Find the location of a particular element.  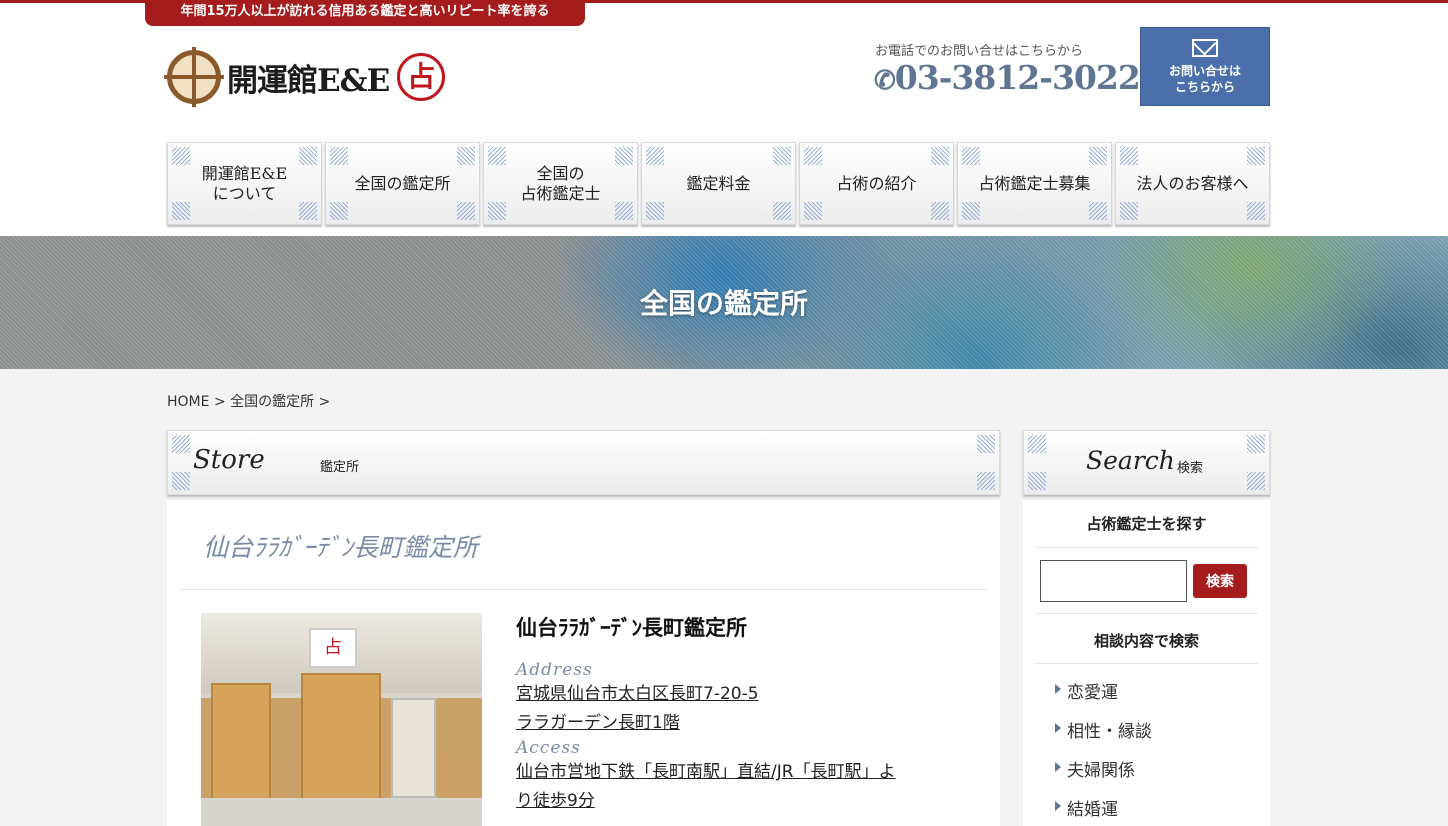

address-line2: ララガーデン長町1階 is located at coordinates (736, 723).